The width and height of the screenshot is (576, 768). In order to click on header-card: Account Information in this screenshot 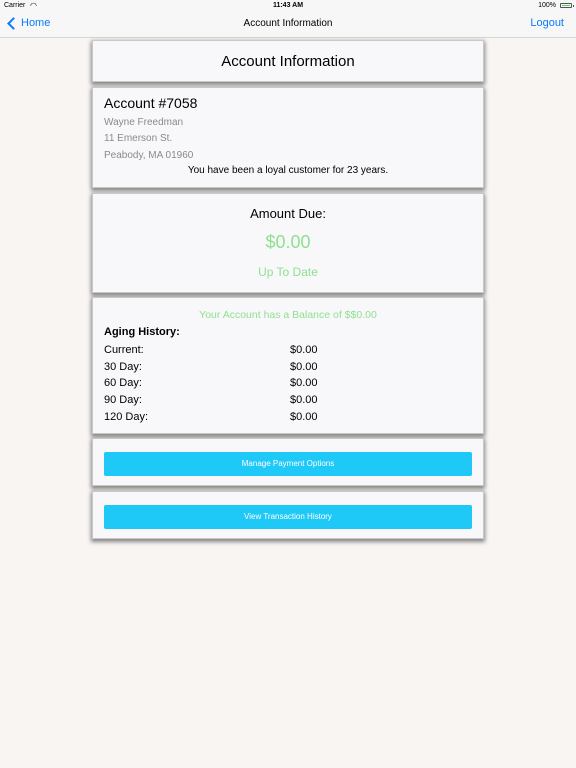, I will do `click(288, 61)`.